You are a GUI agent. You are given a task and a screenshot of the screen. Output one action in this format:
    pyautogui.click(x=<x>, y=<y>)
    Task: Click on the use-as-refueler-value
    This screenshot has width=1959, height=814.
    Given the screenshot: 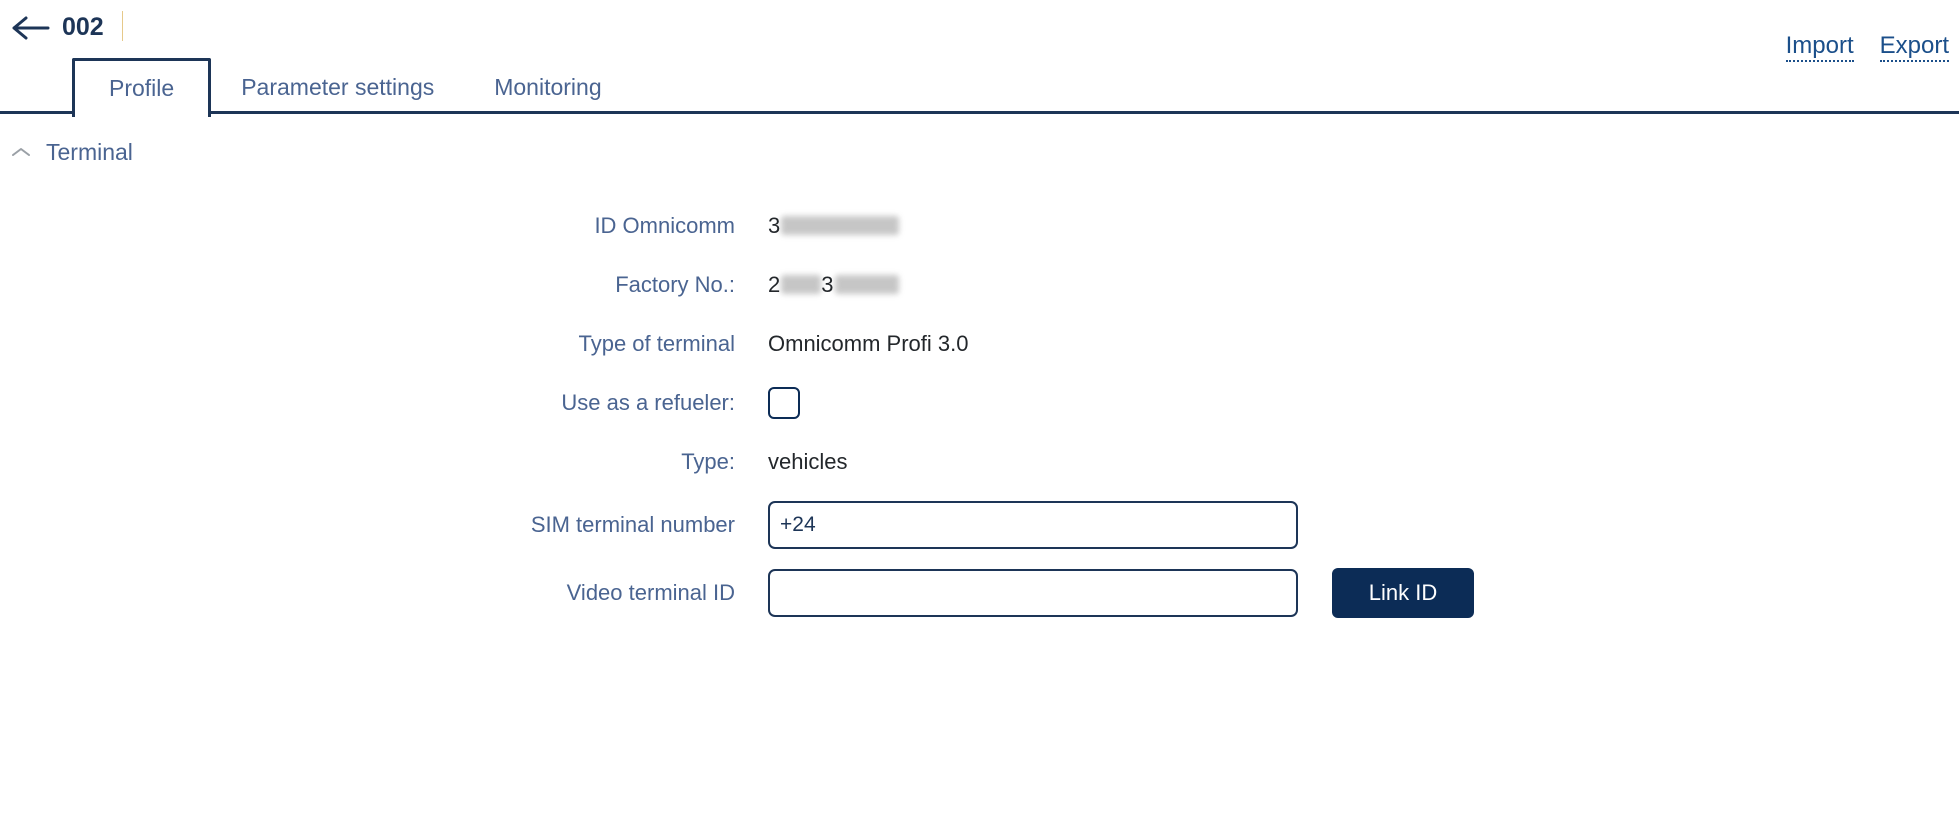 What is the action you would take?
    pyautogui.click(x=784, y=402)
    